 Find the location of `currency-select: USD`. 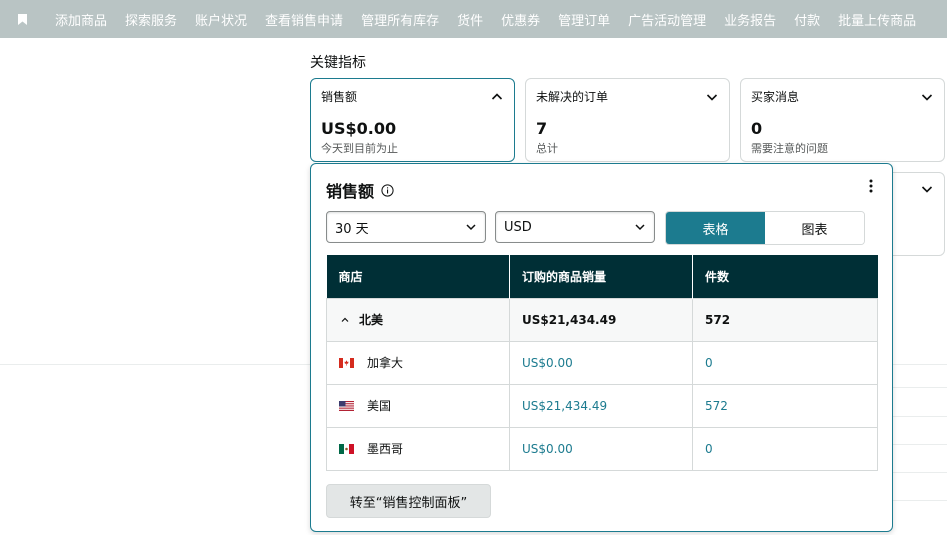

currency-select: USD is located at coordinates (575, 227).